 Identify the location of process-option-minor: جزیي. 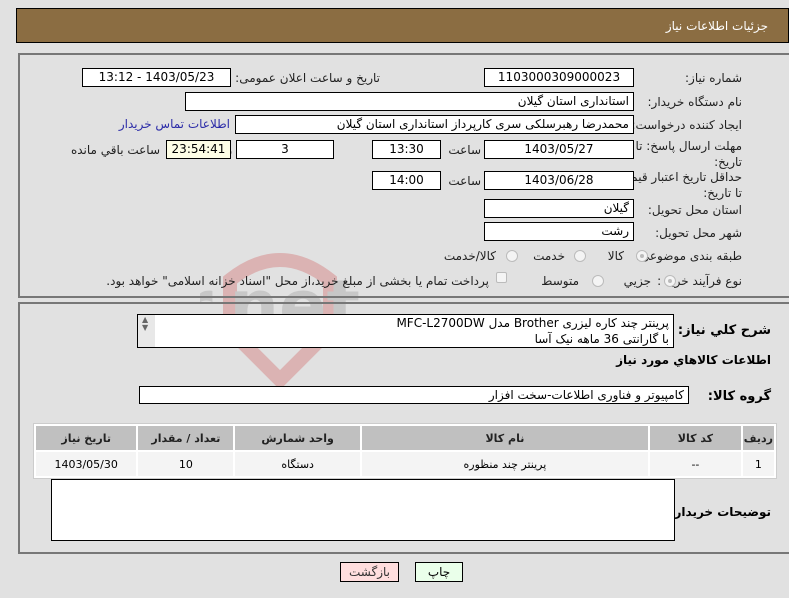
(637, 281).